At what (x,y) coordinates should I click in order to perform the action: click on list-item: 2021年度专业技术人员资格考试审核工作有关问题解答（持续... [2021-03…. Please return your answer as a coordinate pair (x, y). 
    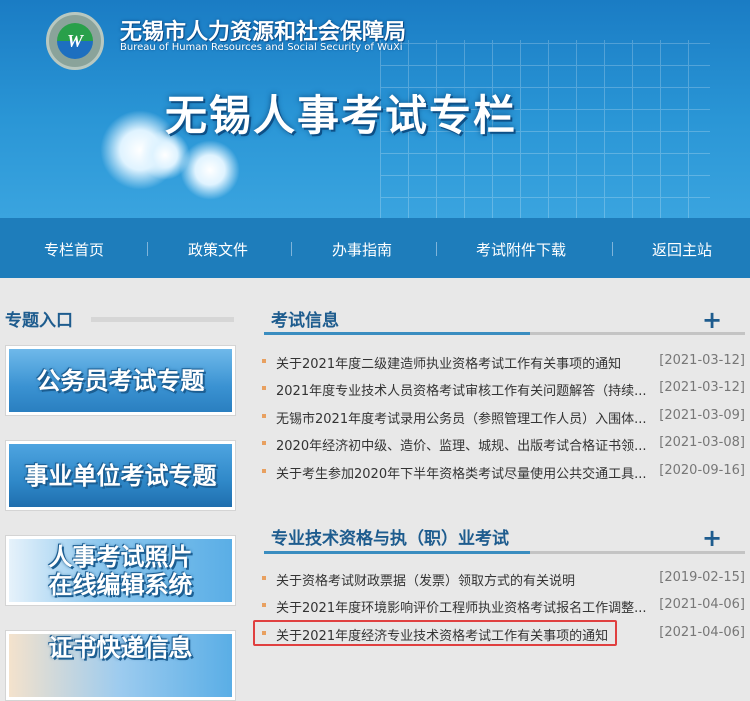
    Looking at the image, I should click on (504, 388).